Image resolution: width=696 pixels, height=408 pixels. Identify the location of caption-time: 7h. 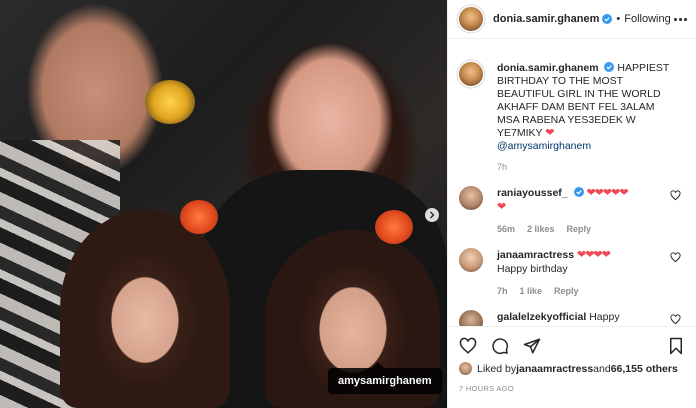
(587, 167).